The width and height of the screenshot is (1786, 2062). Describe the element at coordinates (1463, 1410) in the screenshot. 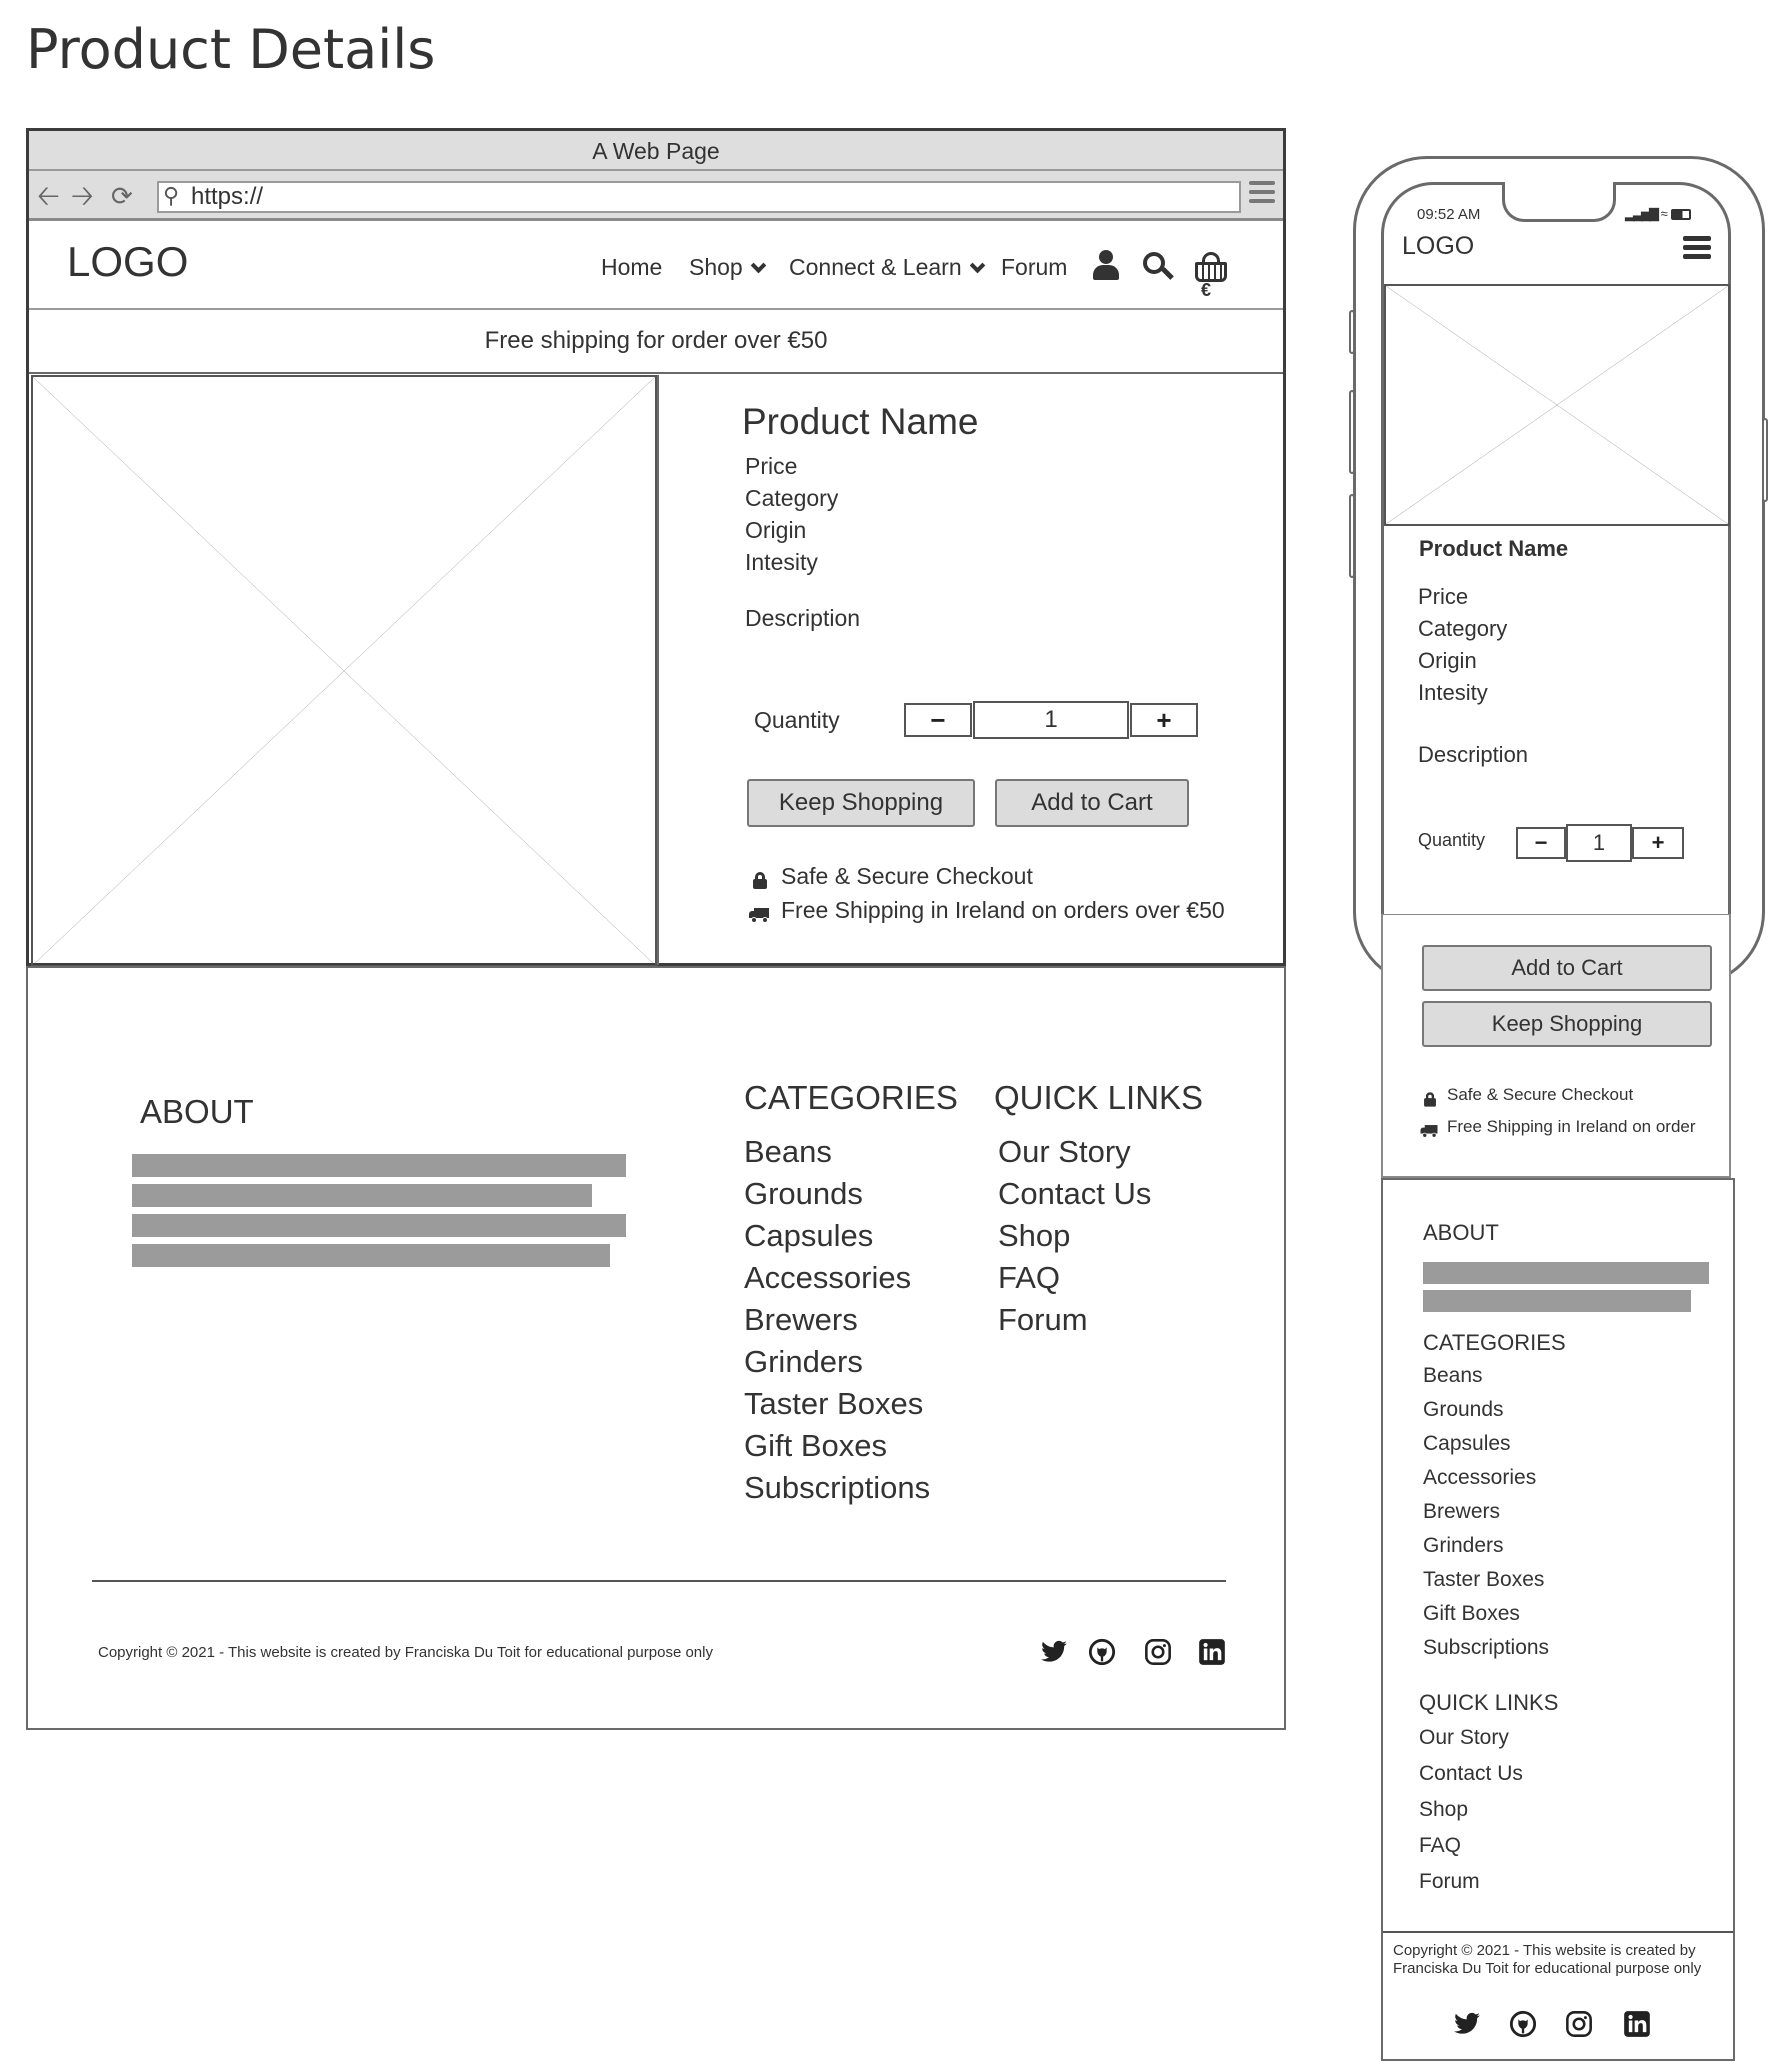

I see `mobile-footer-category-link: Grounds` at that location.